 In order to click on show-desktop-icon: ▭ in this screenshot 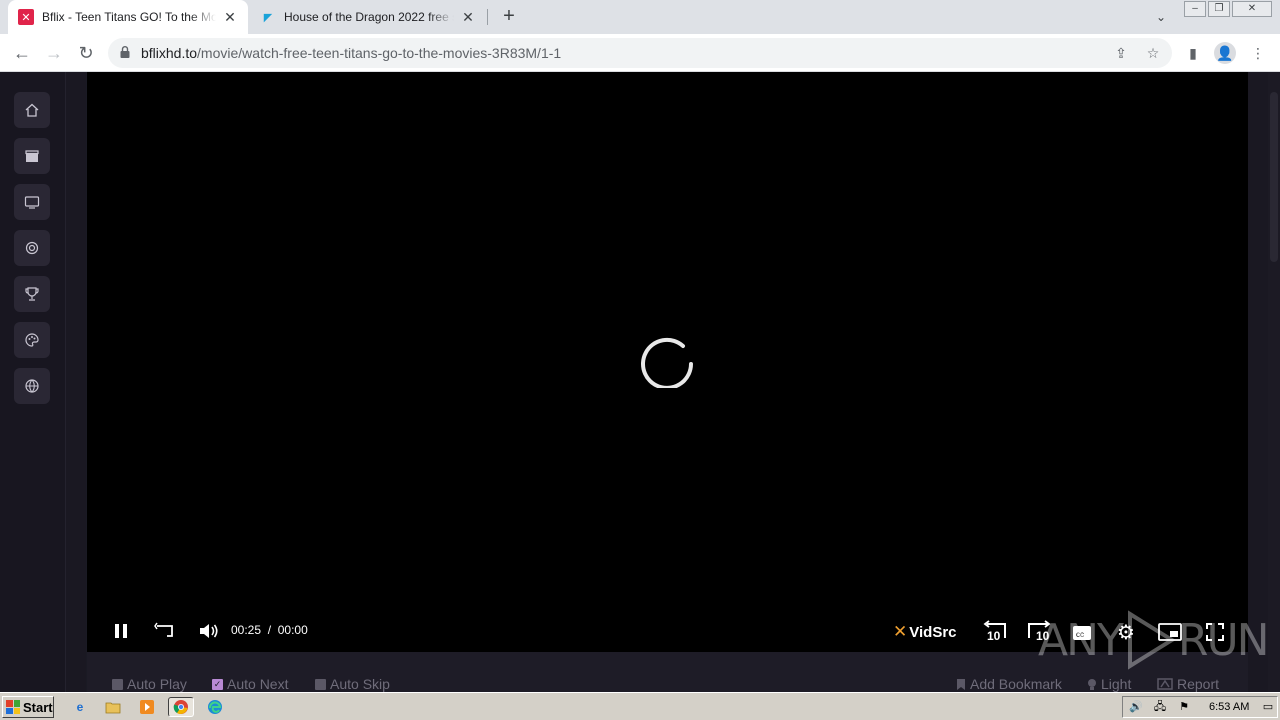, I will do `click(1268, 707)`.